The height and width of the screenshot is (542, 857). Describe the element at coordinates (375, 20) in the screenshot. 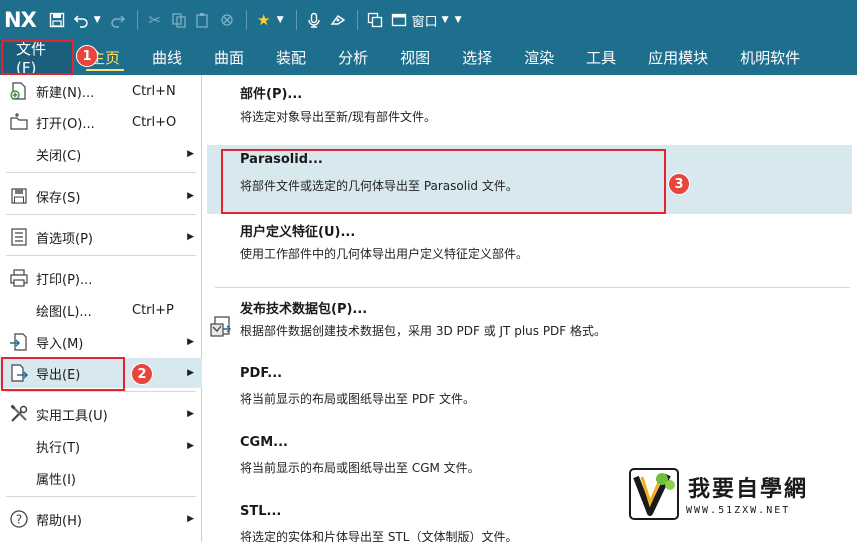

I see `switch-window-icon` at that location.